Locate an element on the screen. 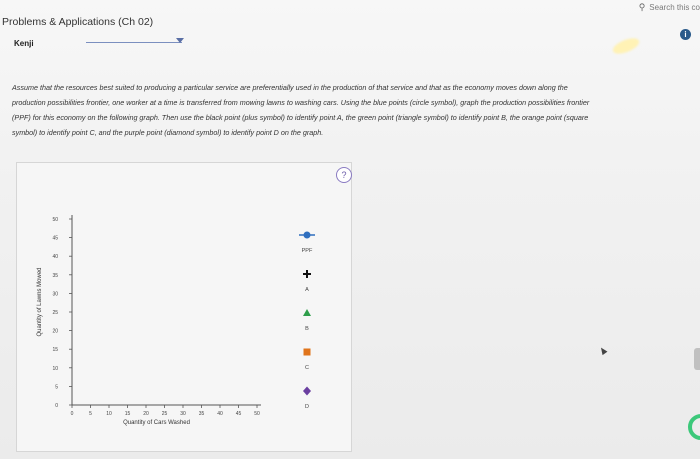 Image resolution: width=700 pixels, height=459 pixels. x-tick-label: 0 is located at coordinates (72, 414).